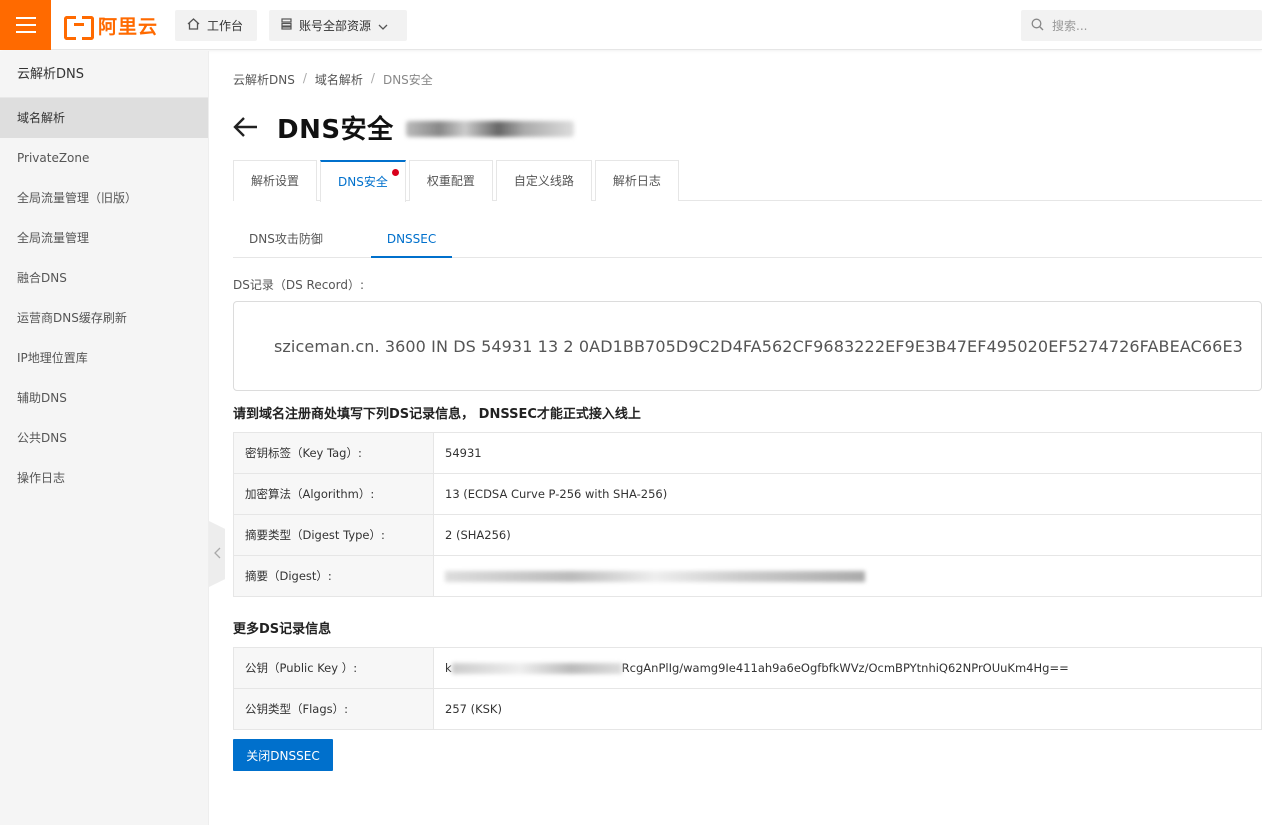  What do you see at coordinates (104, 198) in the screenshot?
I see `sidebar-item-gtm-legacy: 全局流量管理（旧版）` at bounding box center [104, 198].